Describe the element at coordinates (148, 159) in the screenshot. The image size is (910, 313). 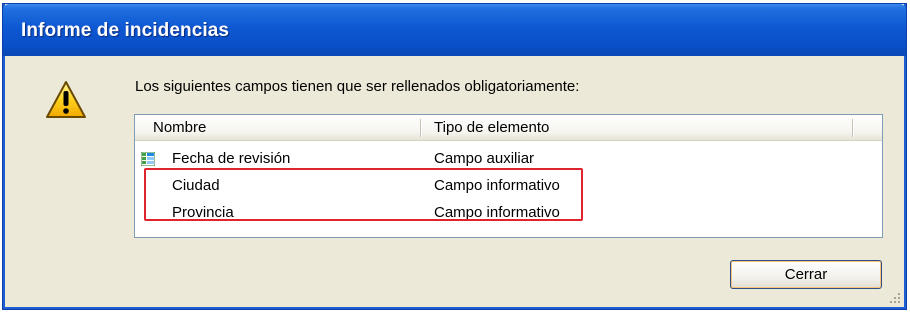
I see `grid-field-icon` at that location.